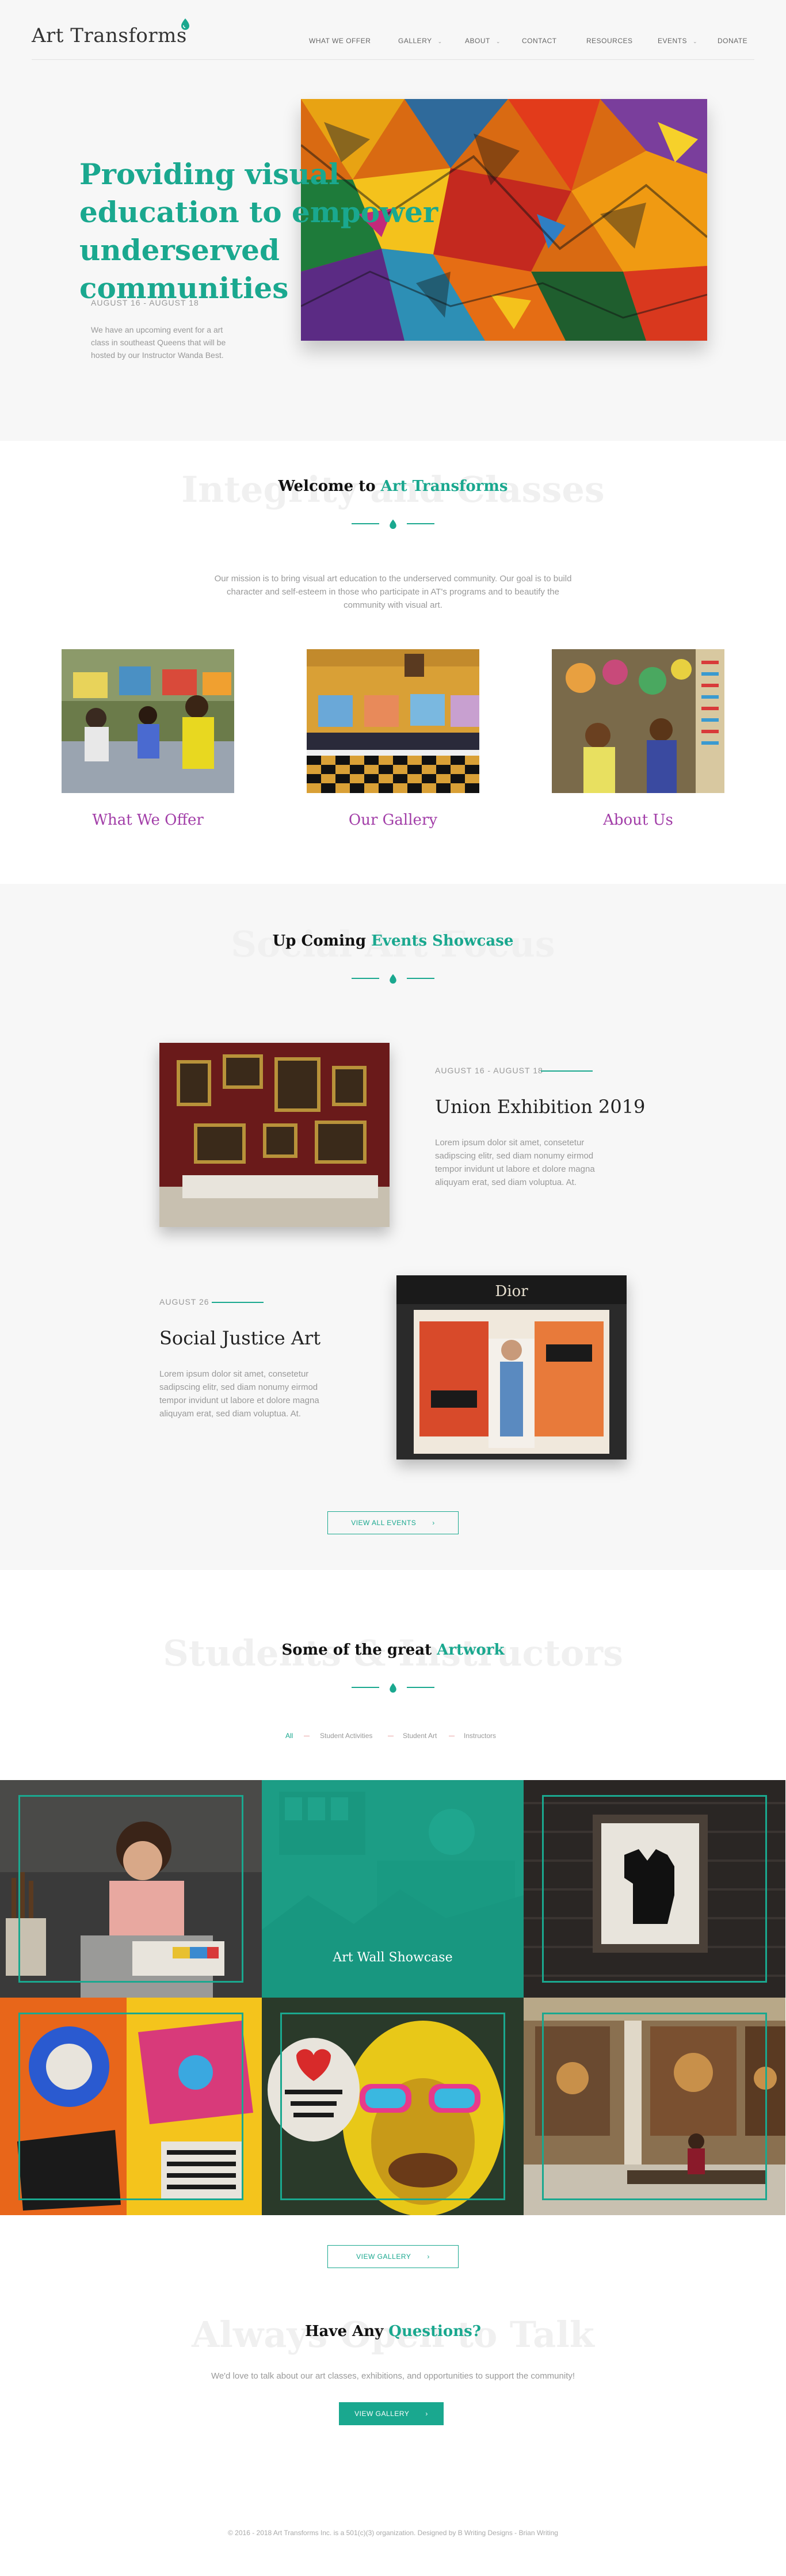 The height and width of the screenshot is (2576, 786). I want to click on nav-events: EVENTS ⌄, so click(677, 41).